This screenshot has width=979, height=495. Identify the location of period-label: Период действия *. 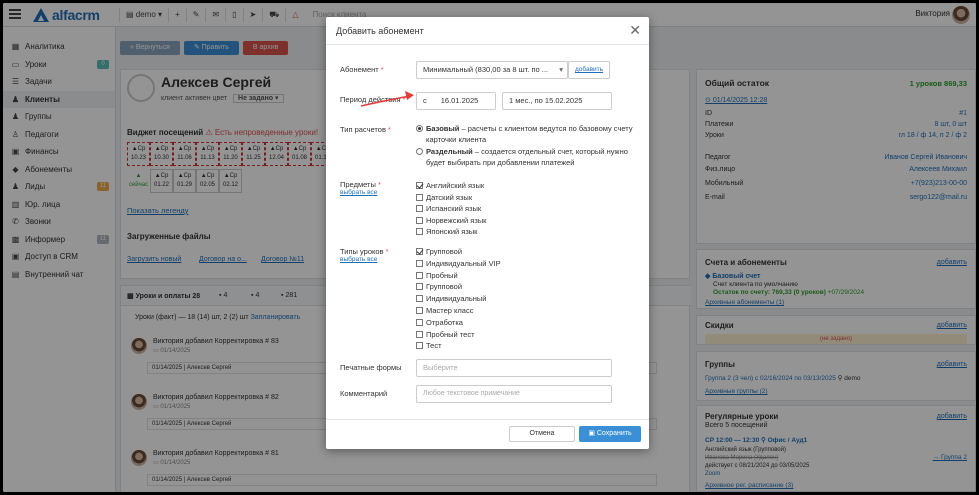
(373, 99).